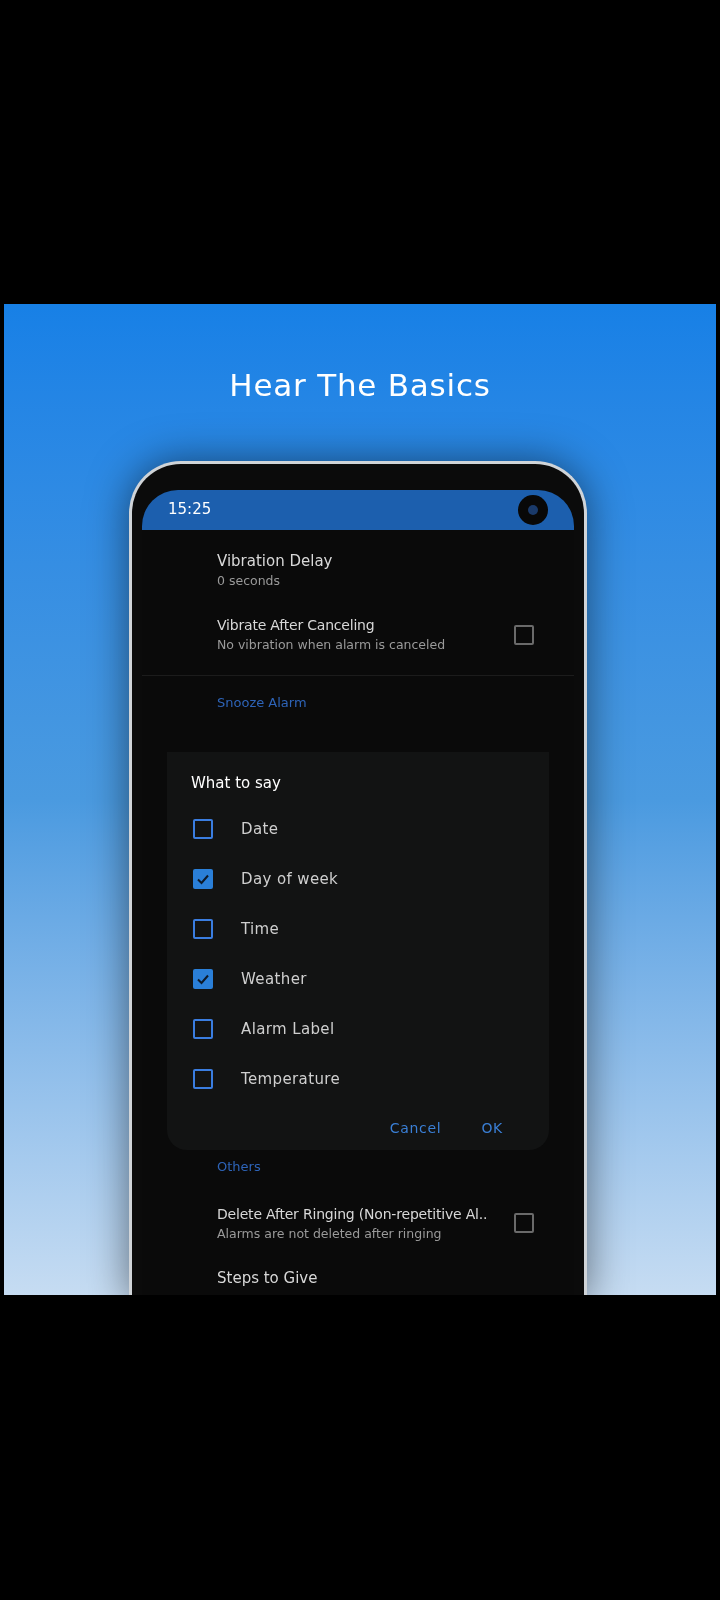 This screenshot has height=1600, width=720. I want to click on option-label: Alarm Label, so click(288, 1029).